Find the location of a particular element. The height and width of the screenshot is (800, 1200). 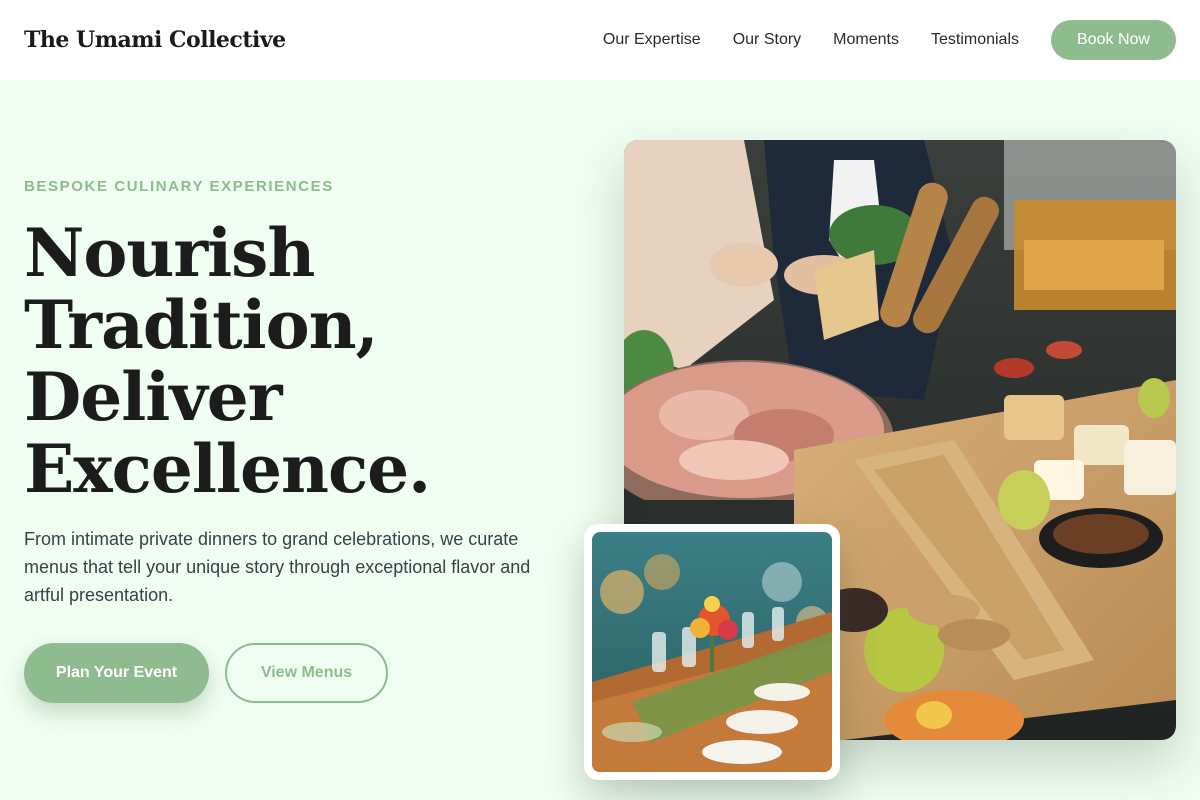

table-setting-image is located at coordinates (712, 652).